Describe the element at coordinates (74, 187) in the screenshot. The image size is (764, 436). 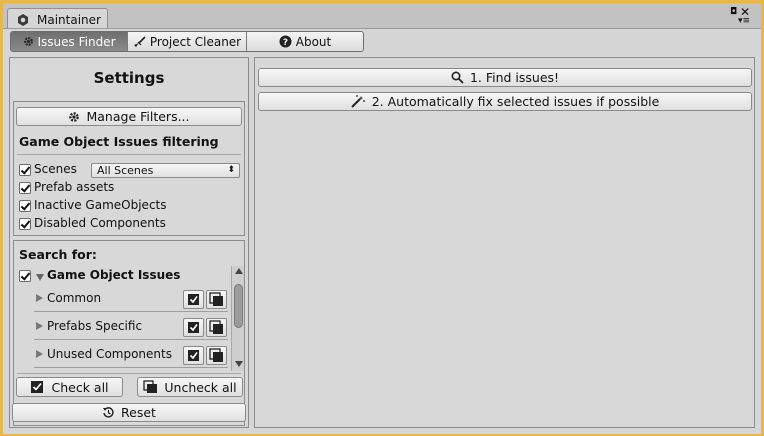
I see `prefab-assets-label: Prefab assets` at that location.